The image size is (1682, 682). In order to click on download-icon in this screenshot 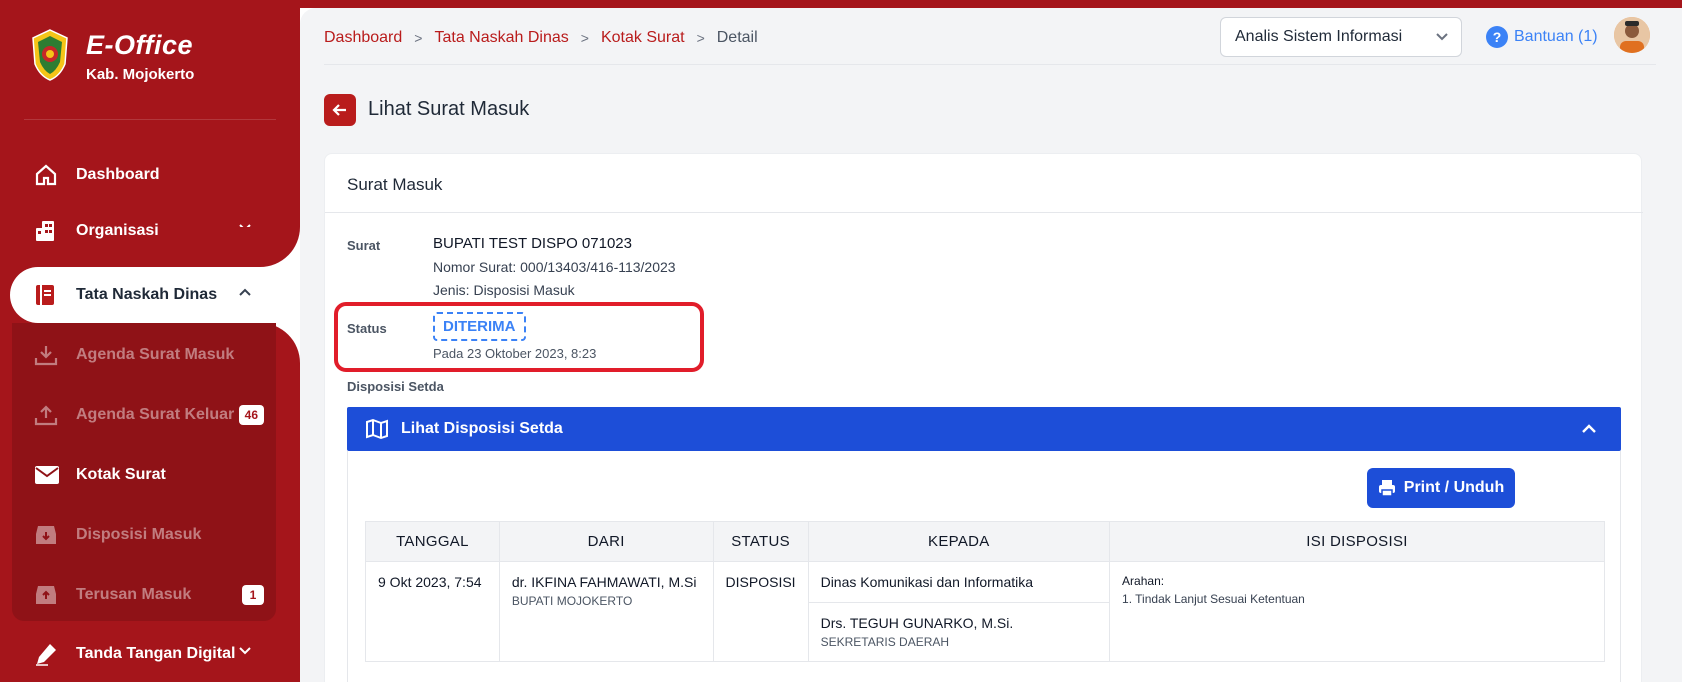, I will do `click(51, 355)`.